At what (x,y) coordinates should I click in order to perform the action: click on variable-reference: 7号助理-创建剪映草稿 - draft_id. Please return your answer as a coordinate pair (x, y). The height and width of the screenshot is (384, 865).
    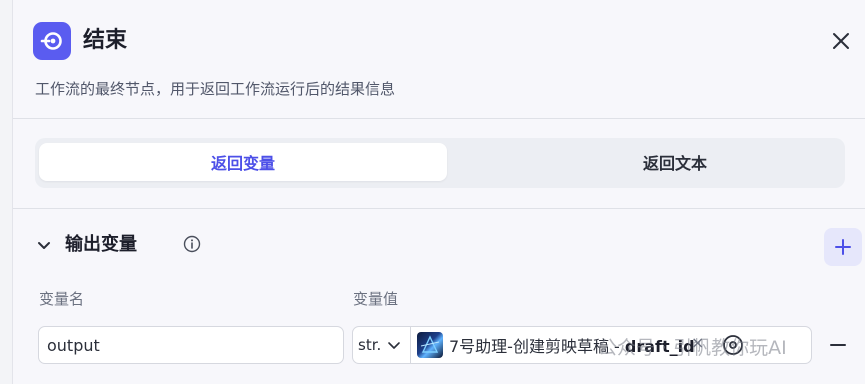
    Looking at the image, I should click on (556, 345).